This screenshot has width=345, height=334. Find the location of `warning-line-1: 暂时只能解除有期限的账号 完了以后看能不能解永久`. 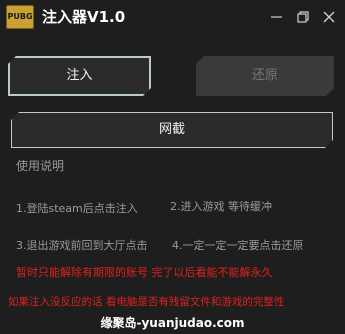

warning-line-1: 暂时只能解除有期限的账号 完了以后看能不能解永久 is located at coordinates (144, 272).